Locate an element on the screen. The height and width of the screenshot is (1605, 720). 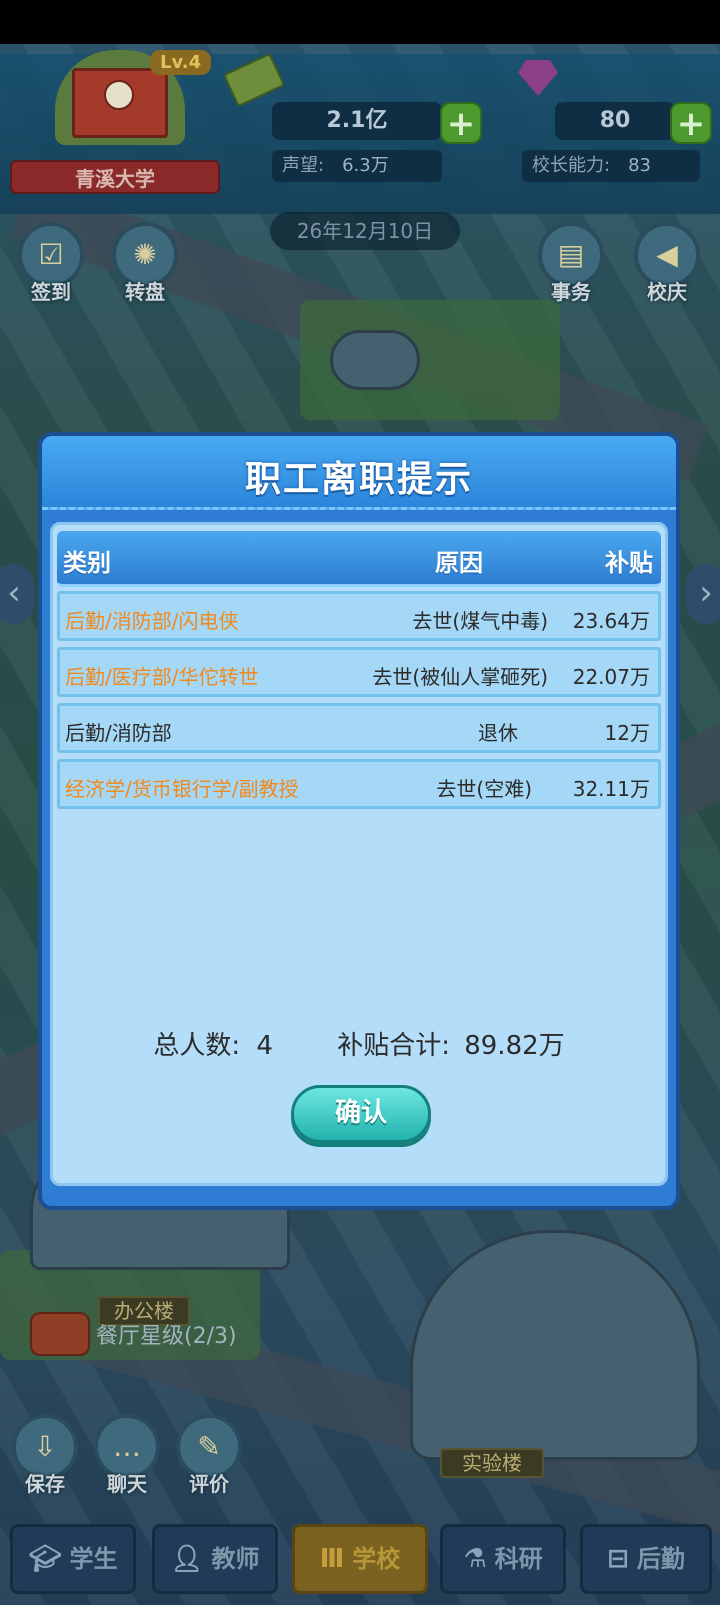
tab-school: Ⅲ 学校 is located at coordinates (360, 1559).